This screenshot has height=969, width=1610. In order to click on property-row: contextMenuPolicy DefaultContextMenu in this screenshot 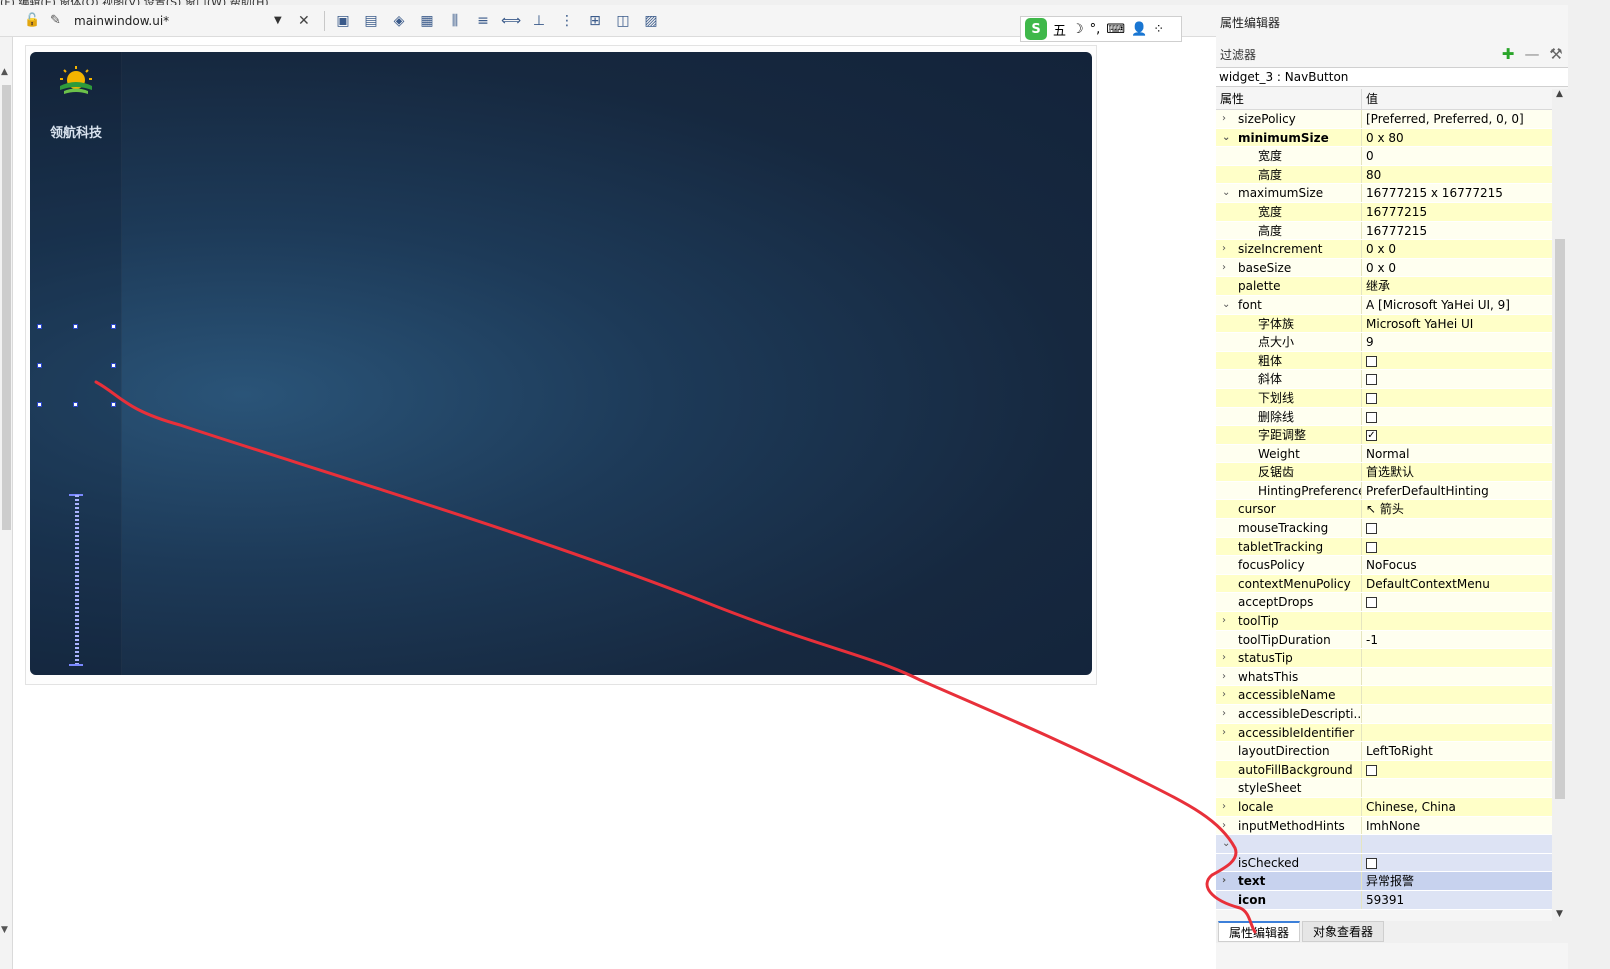, I will do `click(1384, 584)`.